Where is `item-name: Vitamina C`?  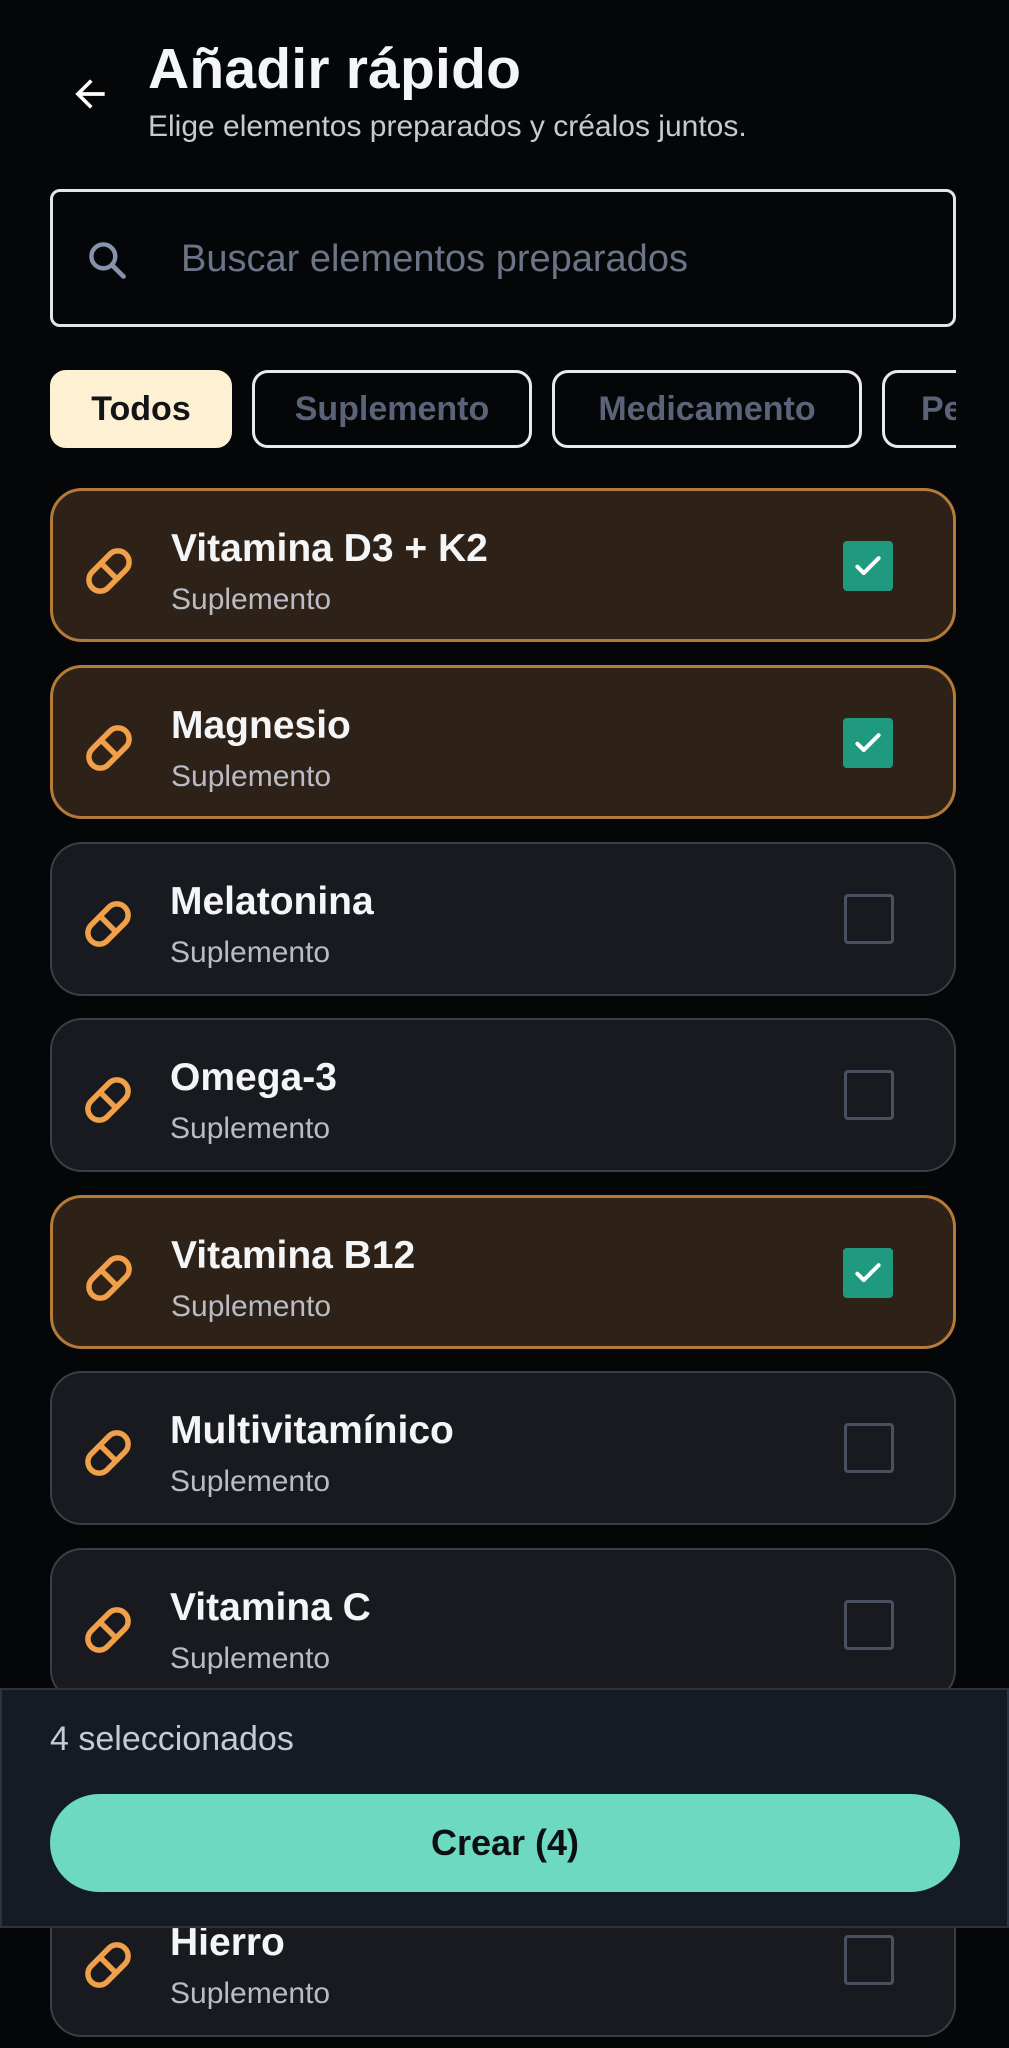 item-name: Vitamina C is located at coordinates (270, 1607).